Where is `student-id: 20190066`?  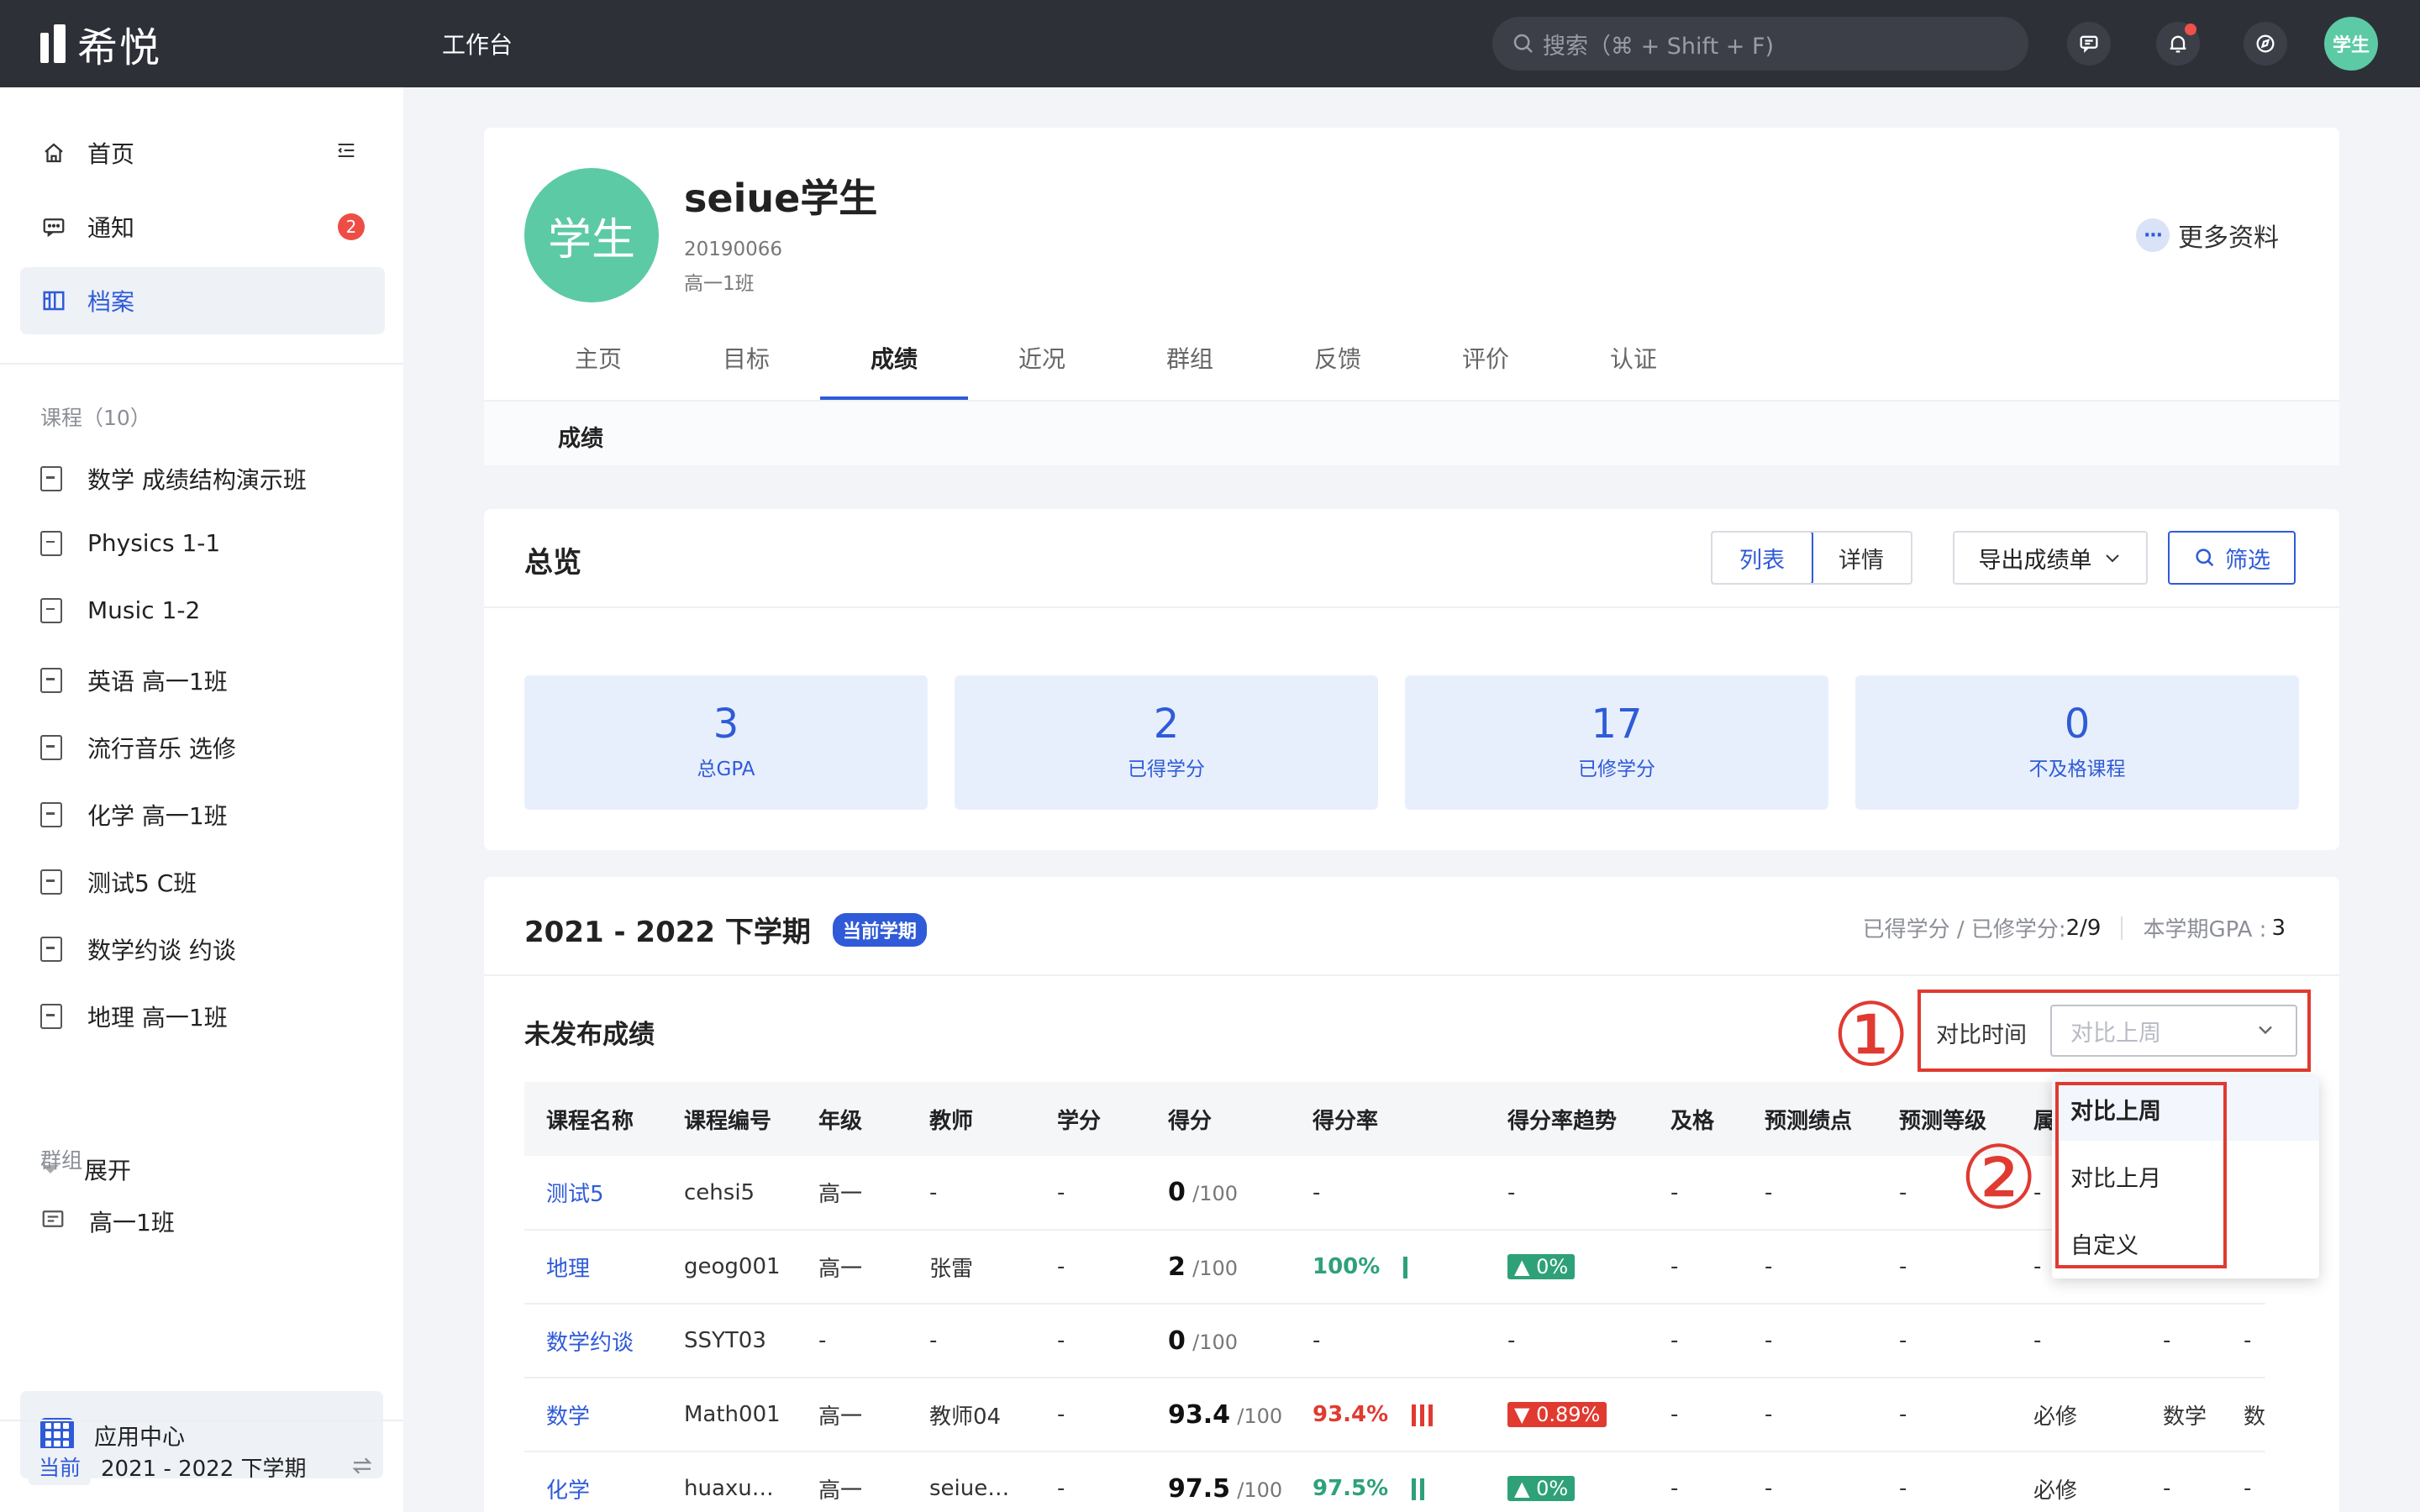
student-id: 20190066 is located at coordinates (734, 249).